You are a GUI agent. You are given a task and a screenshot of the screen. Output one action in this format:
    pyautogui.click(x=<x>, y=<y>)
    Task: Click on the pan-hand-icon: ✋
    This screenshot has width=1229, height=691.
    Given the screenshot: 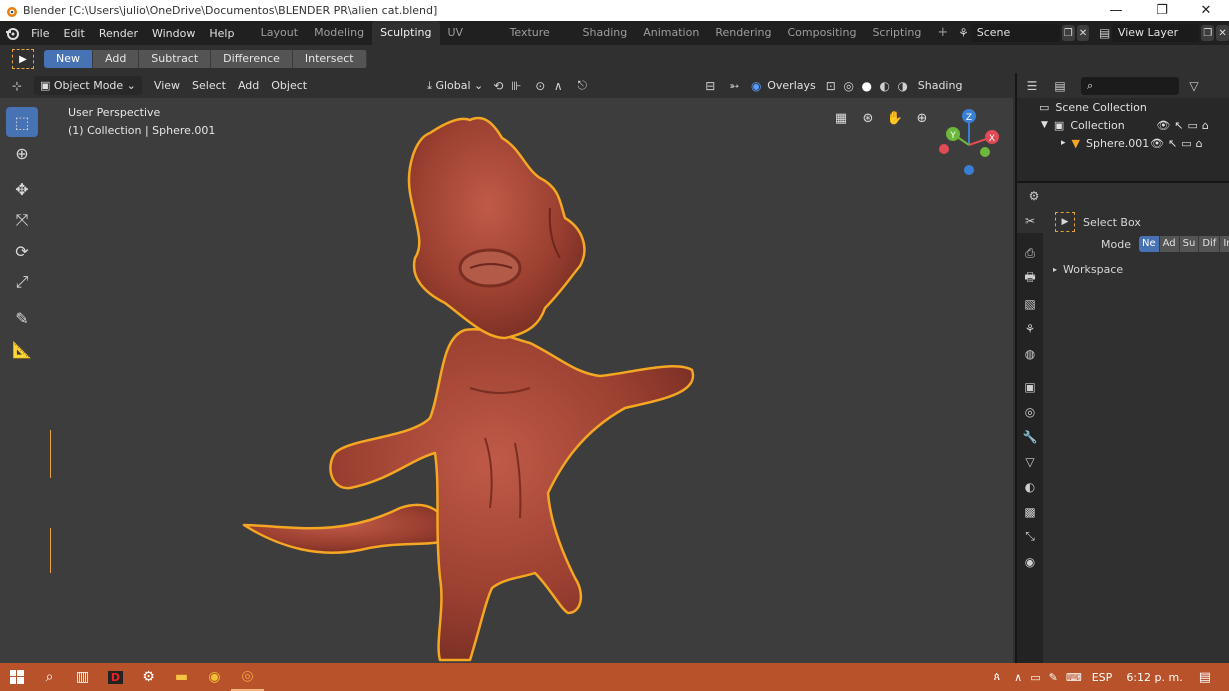 What is the action you would take?
    pyautogui.click(x=895, y=118)
    